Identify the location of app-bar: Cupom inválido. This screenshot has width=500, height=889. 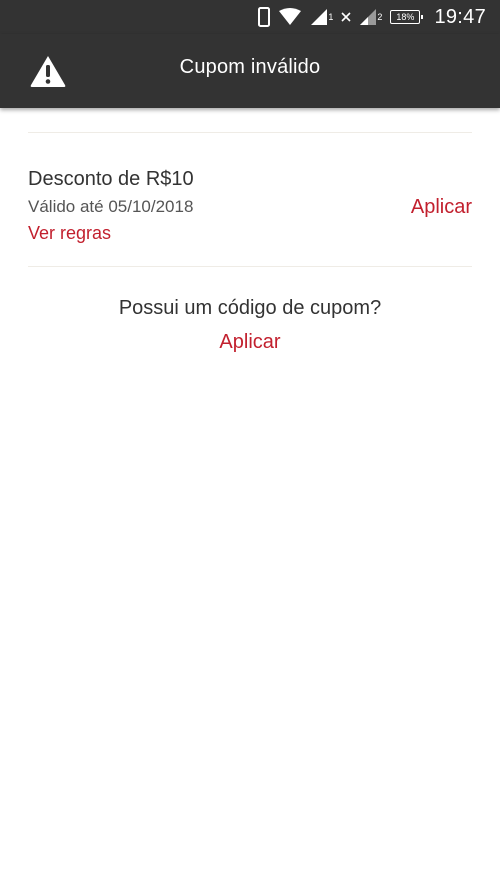
(250, 71).